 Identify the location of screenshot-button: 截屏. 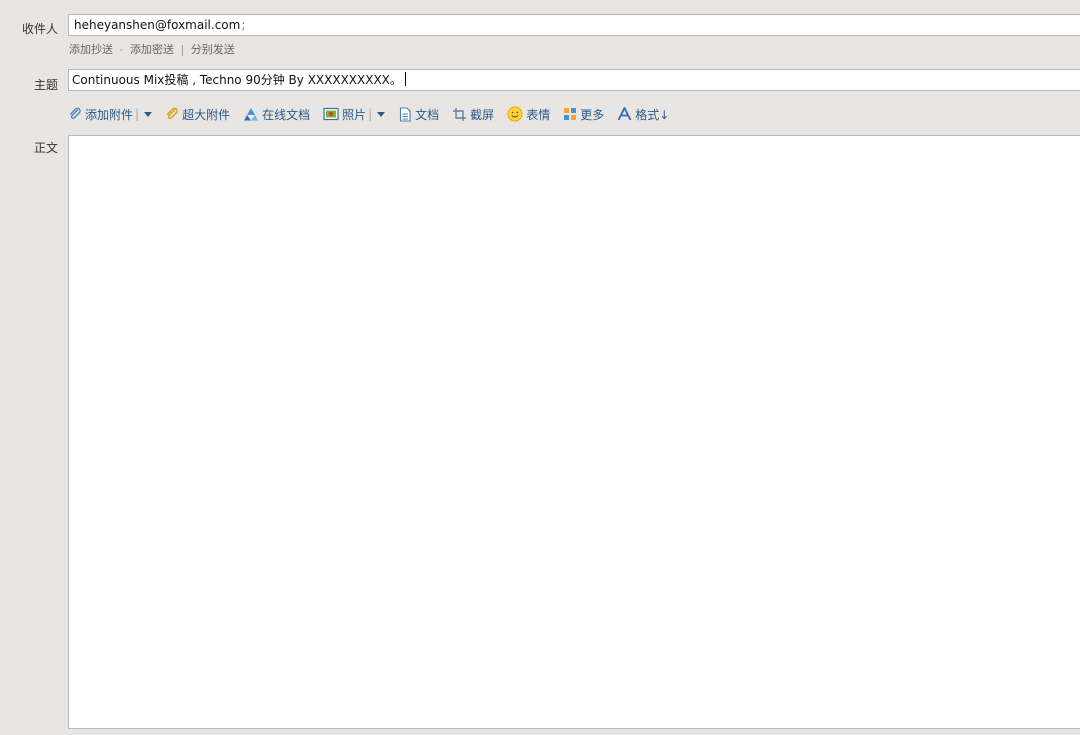
(473, 114).